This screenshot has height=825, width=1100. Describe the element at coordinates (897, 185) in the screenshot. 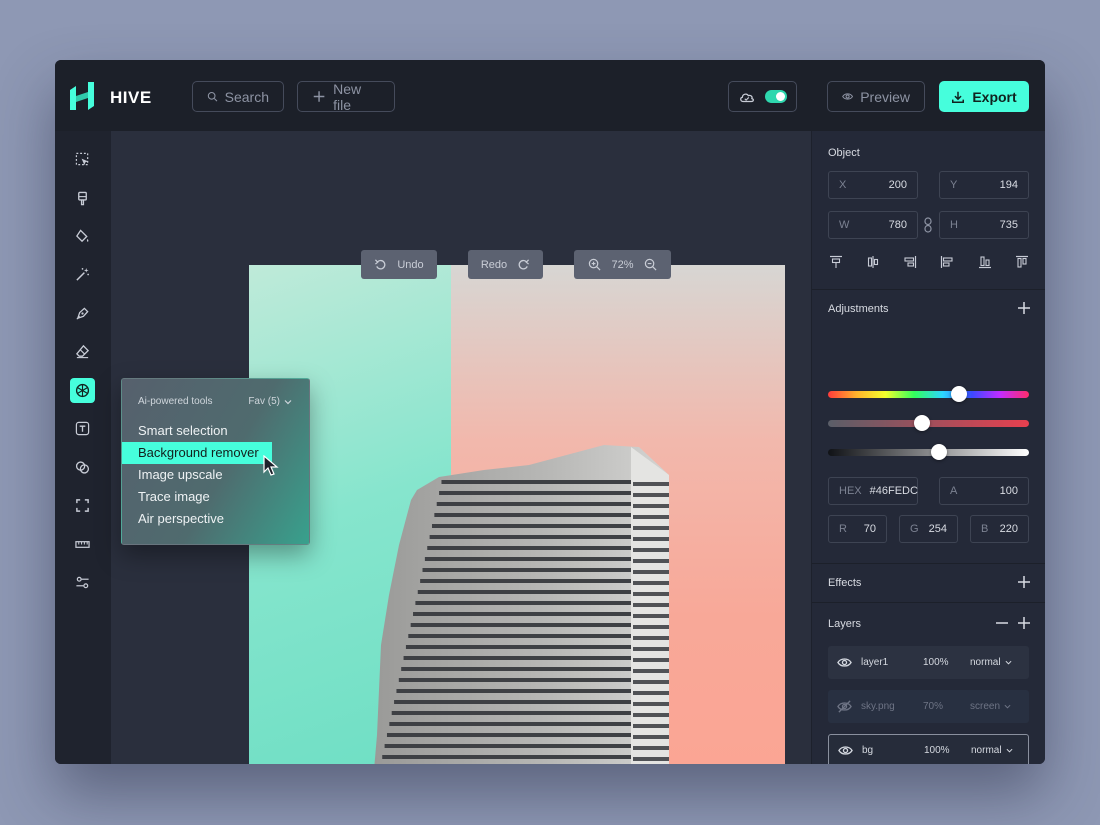

I see `x-value: 200` at that location.